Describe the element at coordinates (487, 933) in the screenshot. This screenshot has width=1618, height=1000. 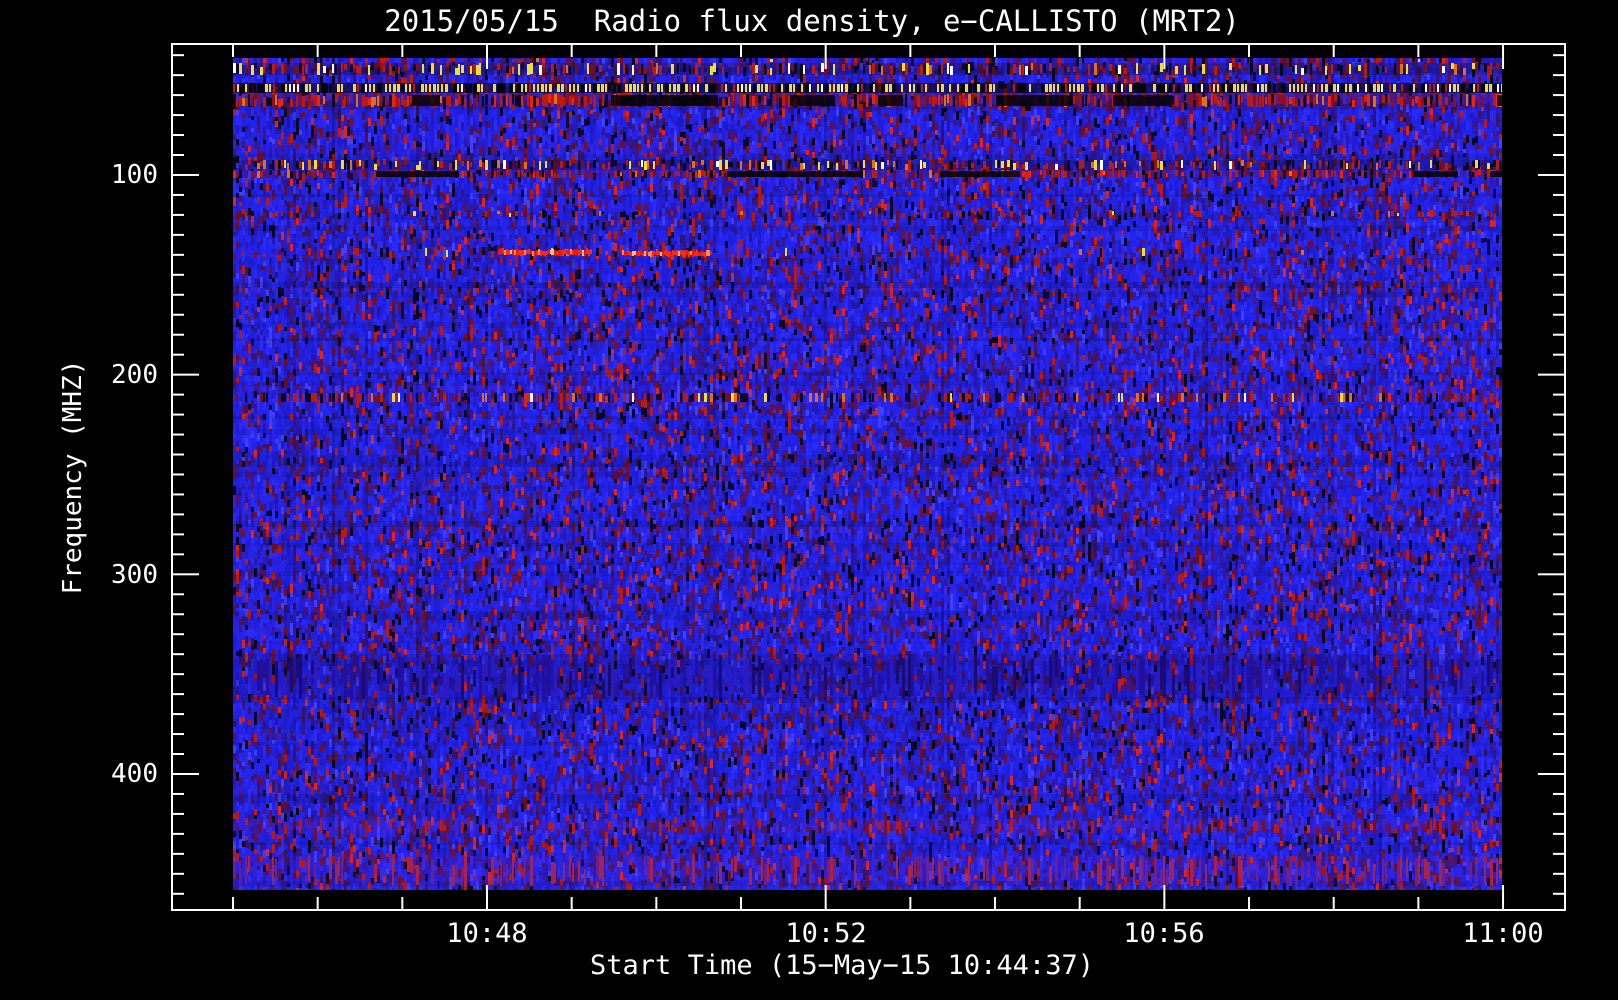
I see `x-tick-label-1048: 10:48` at that location.